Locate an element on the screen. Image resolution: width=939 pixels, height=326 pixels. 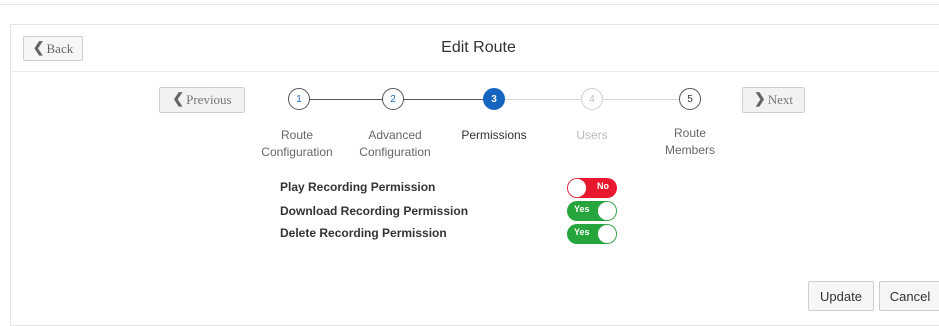
header-bar: ❮ Back Edit Route is located at coordinates (475, 48).